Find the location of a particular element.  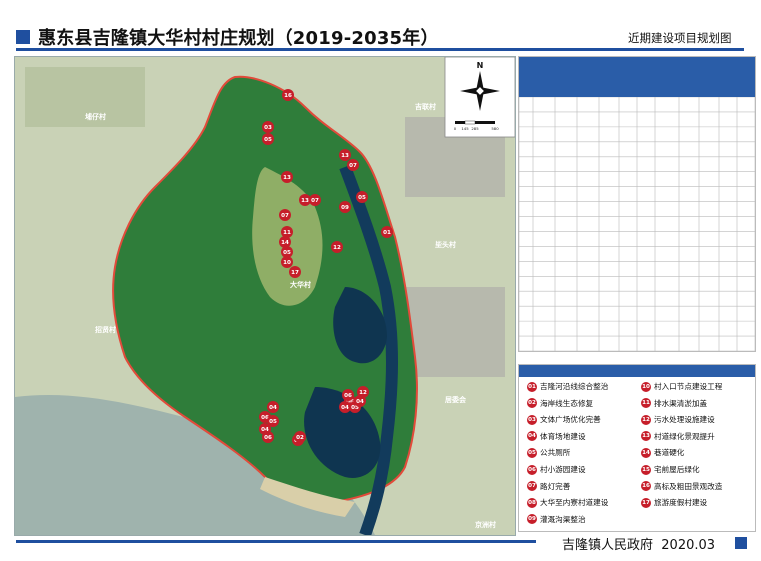

legend-item-number: 05 is located at coordinates (532, 452).